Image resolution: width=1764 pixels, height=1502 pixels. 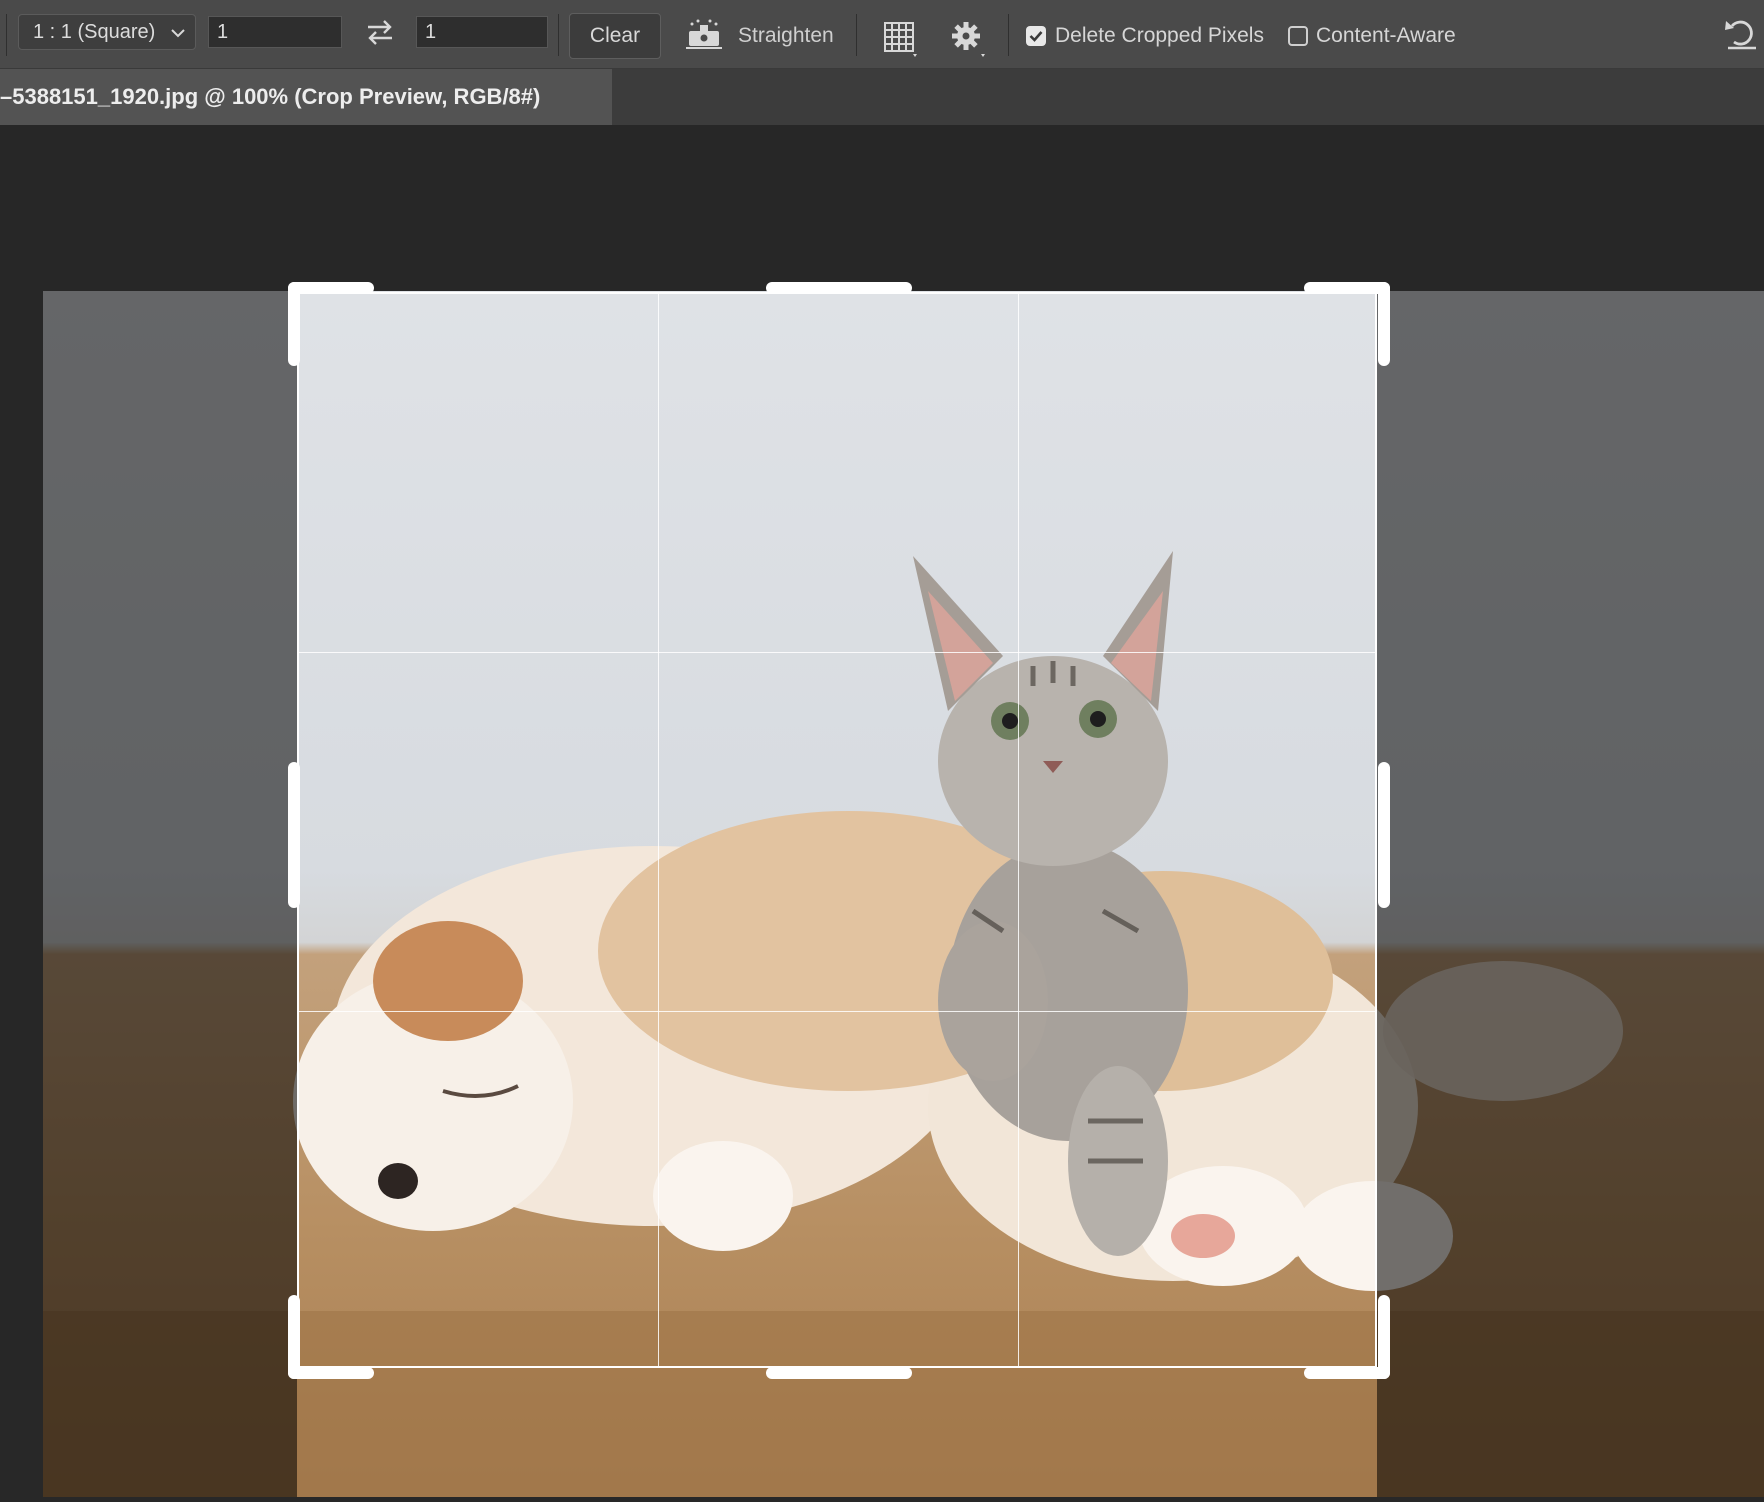 What do you see at coordinates (380, 32) in the screenshot?
I see `swap-arrows-icon` at bounding box center [380, 32].